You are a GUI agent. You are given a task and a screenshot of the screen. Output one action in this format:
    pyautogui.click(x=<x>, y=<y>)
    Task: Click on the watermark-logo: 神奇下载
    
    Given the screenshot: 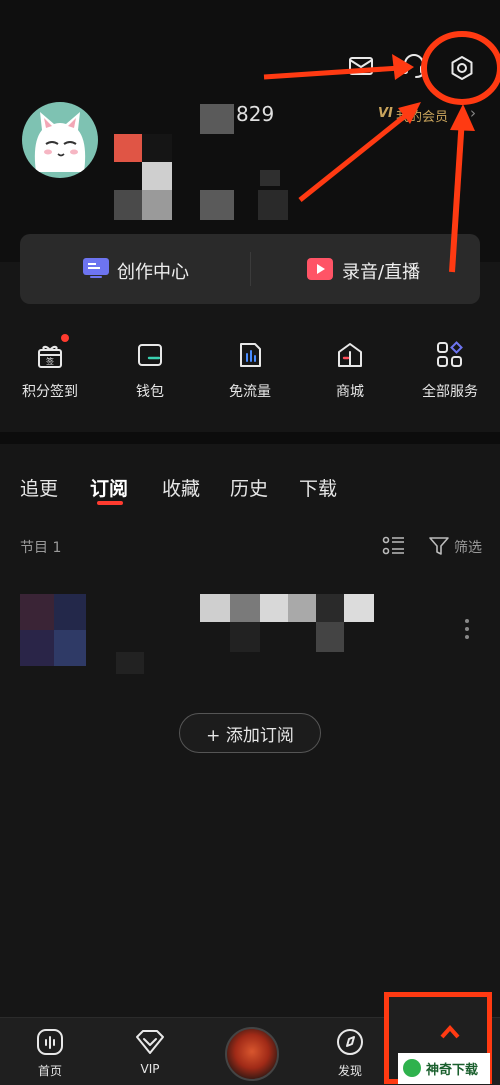 What is the action you would take?
    pyautogui.click(x=444, y=1068)
    